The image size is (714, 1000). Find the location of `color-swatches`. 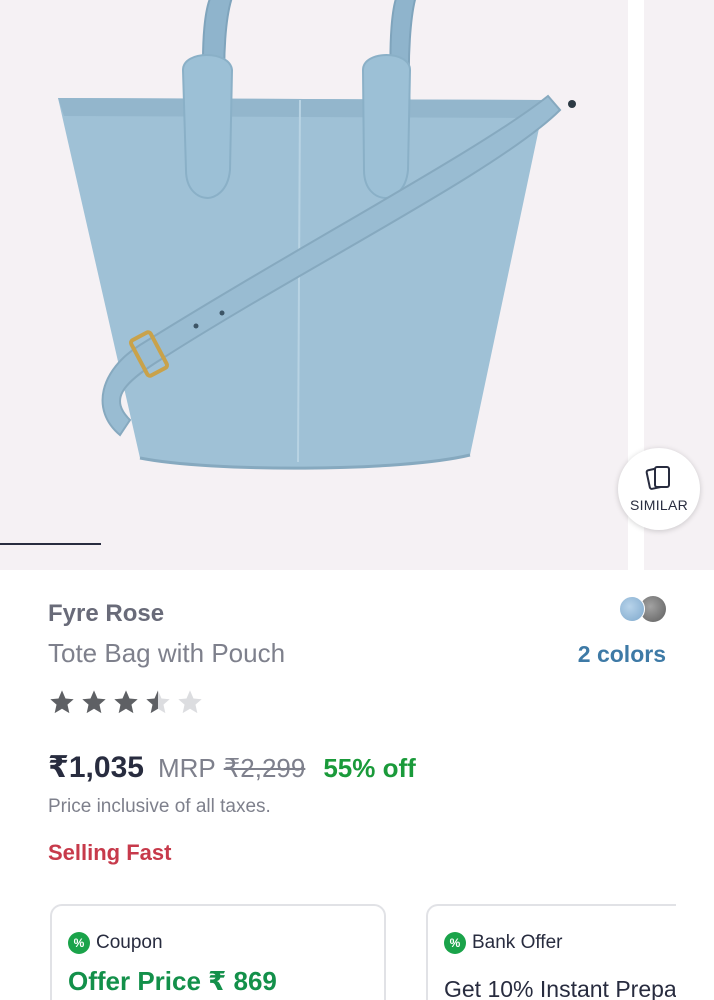

color-swatches is located at coordinates (643, 609).